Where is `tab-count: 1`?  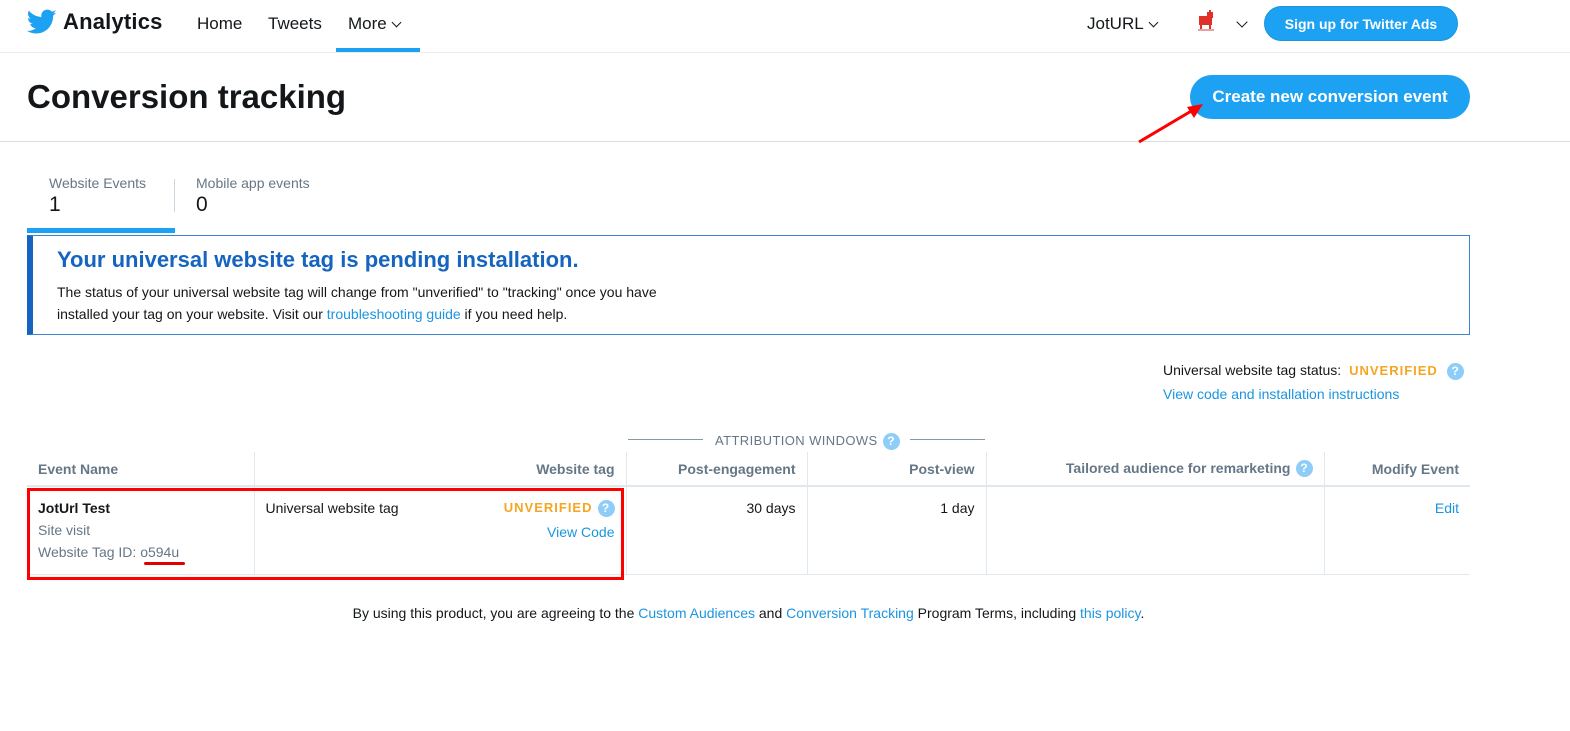
tab-count: 1 is located at coordinates (55, 204).